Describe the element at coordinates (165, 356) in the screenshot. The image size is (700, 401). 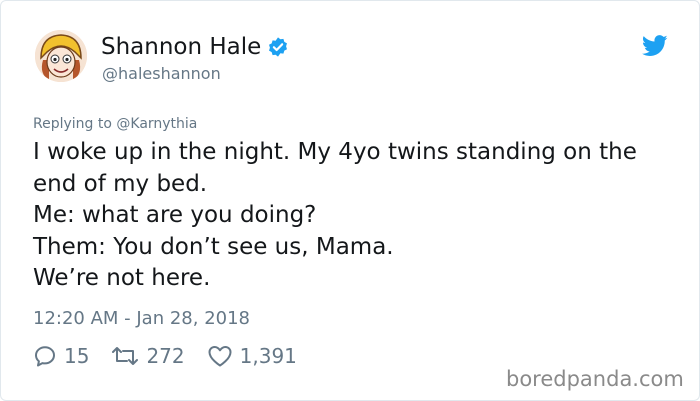
I see `retweet-count: 272` at that location.